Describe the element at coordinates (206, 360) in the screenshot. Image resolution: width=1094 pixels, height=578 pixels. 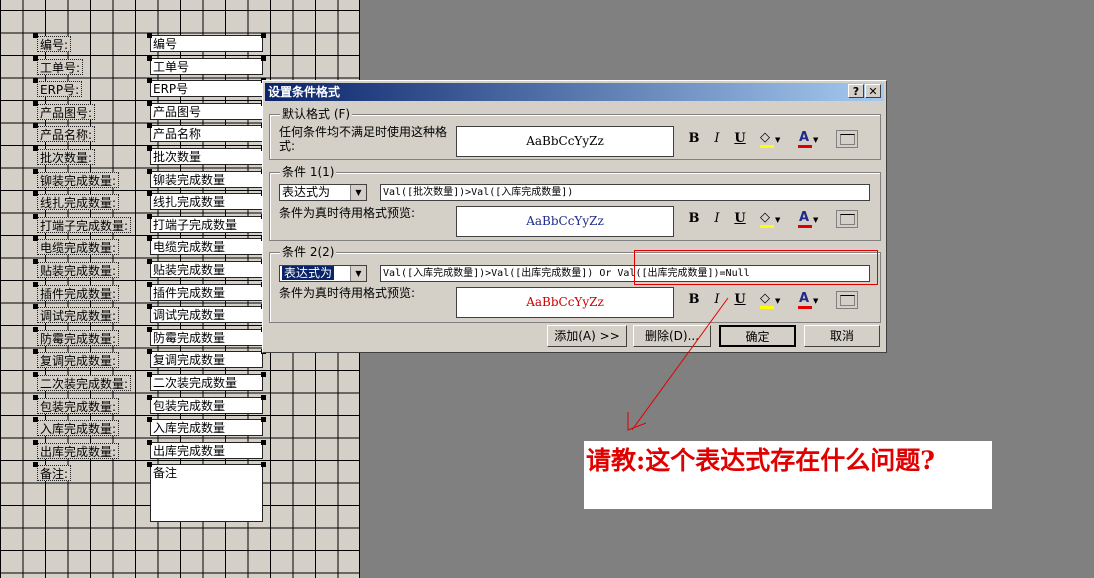
I see `form-field-textbox: 复调完成数量` at that location.